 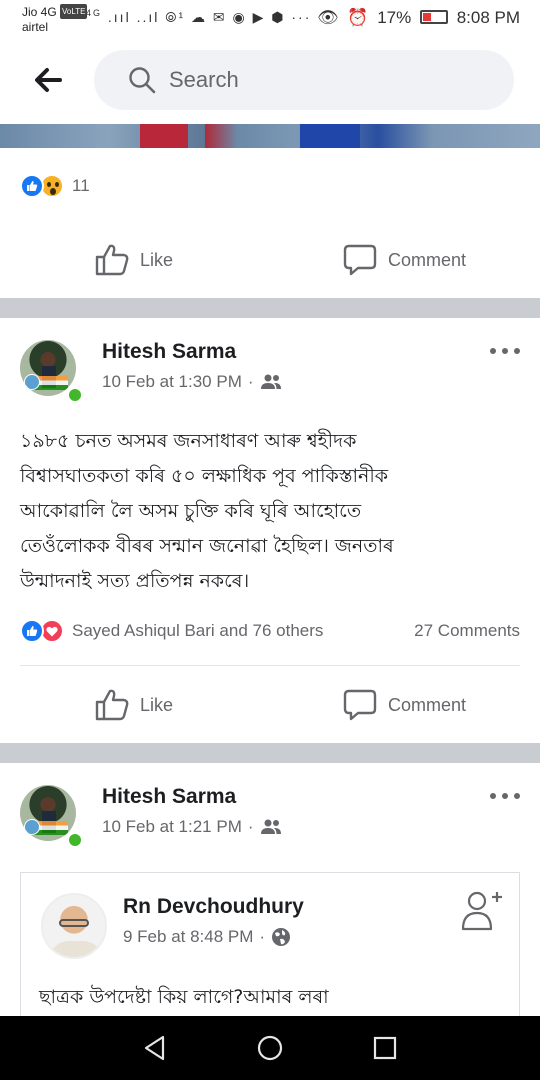 I want to click on network-type: 4G, so click(x=94, y=13).